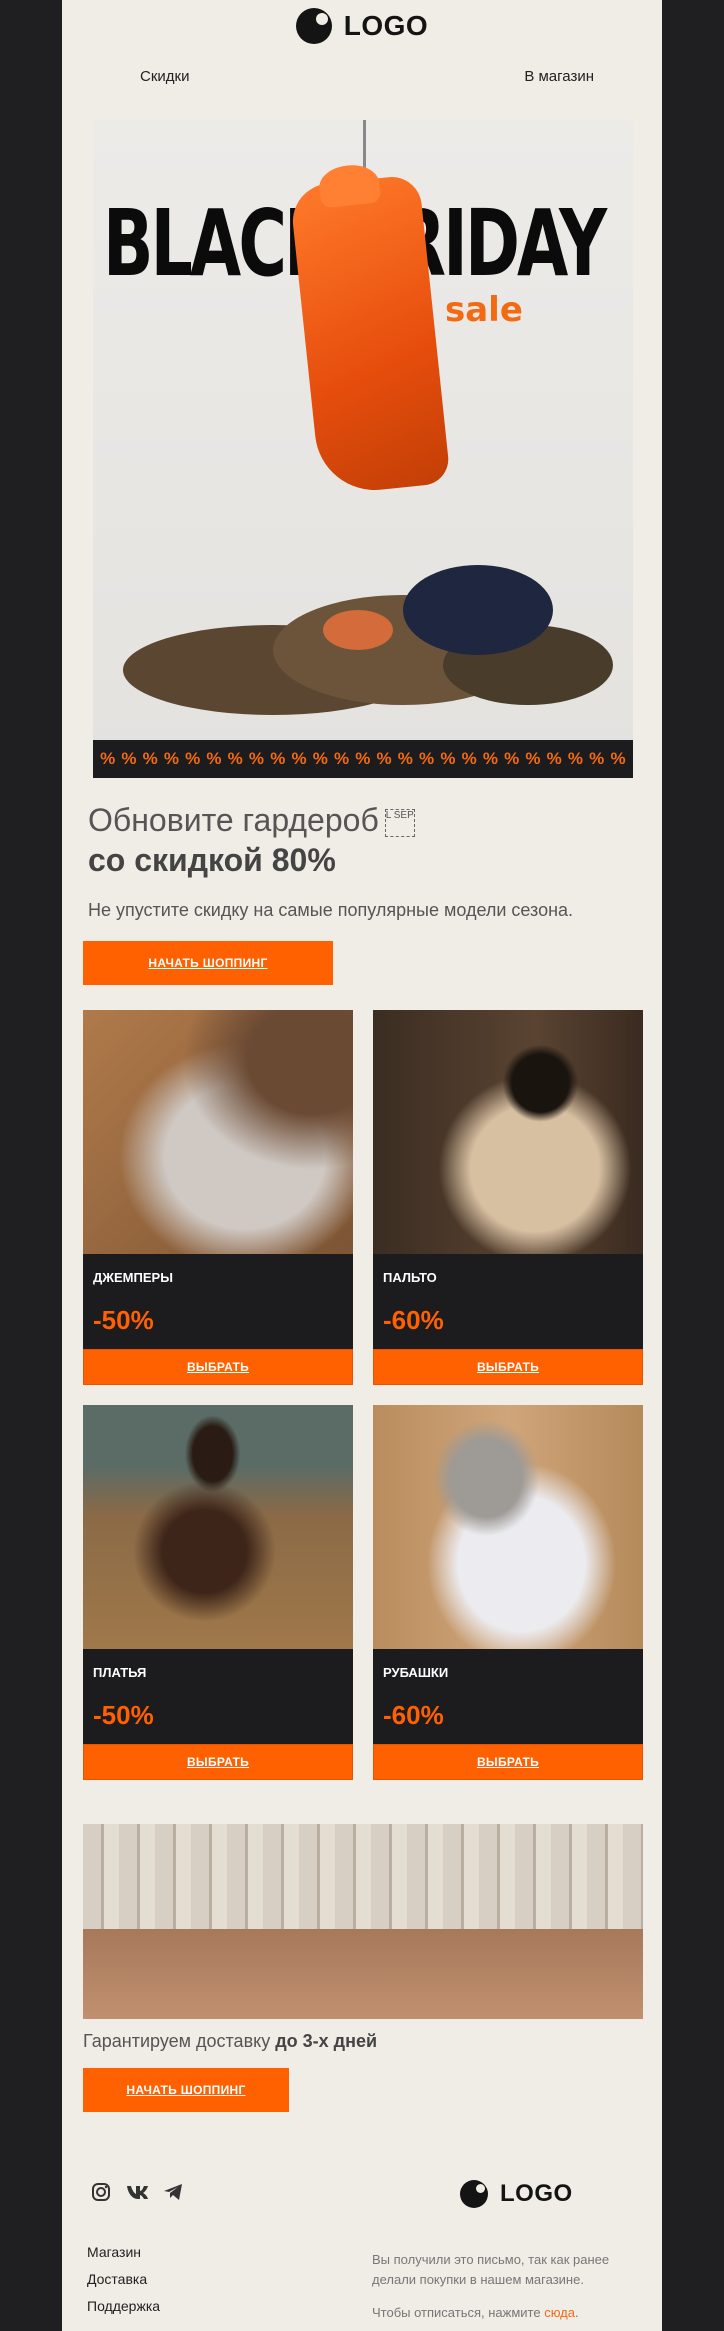 The image size is (724, 2331). I want to click on unsubscribe-link: сюда, so click(559, 2312).